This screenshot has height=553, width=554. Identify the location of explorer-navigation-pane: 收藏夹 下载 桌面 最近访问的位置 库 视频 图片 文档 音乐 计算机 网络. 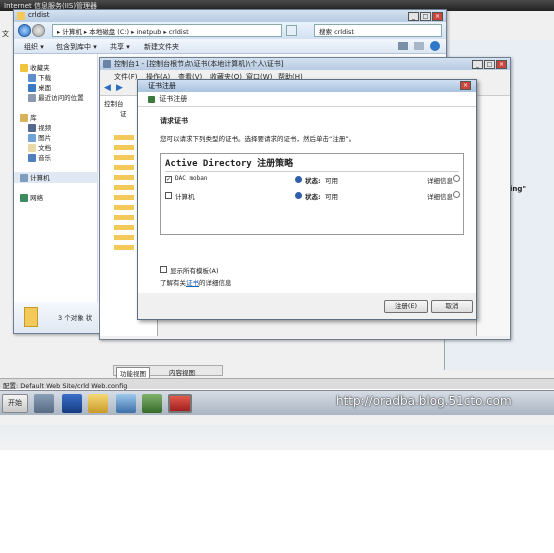
(56, 178).